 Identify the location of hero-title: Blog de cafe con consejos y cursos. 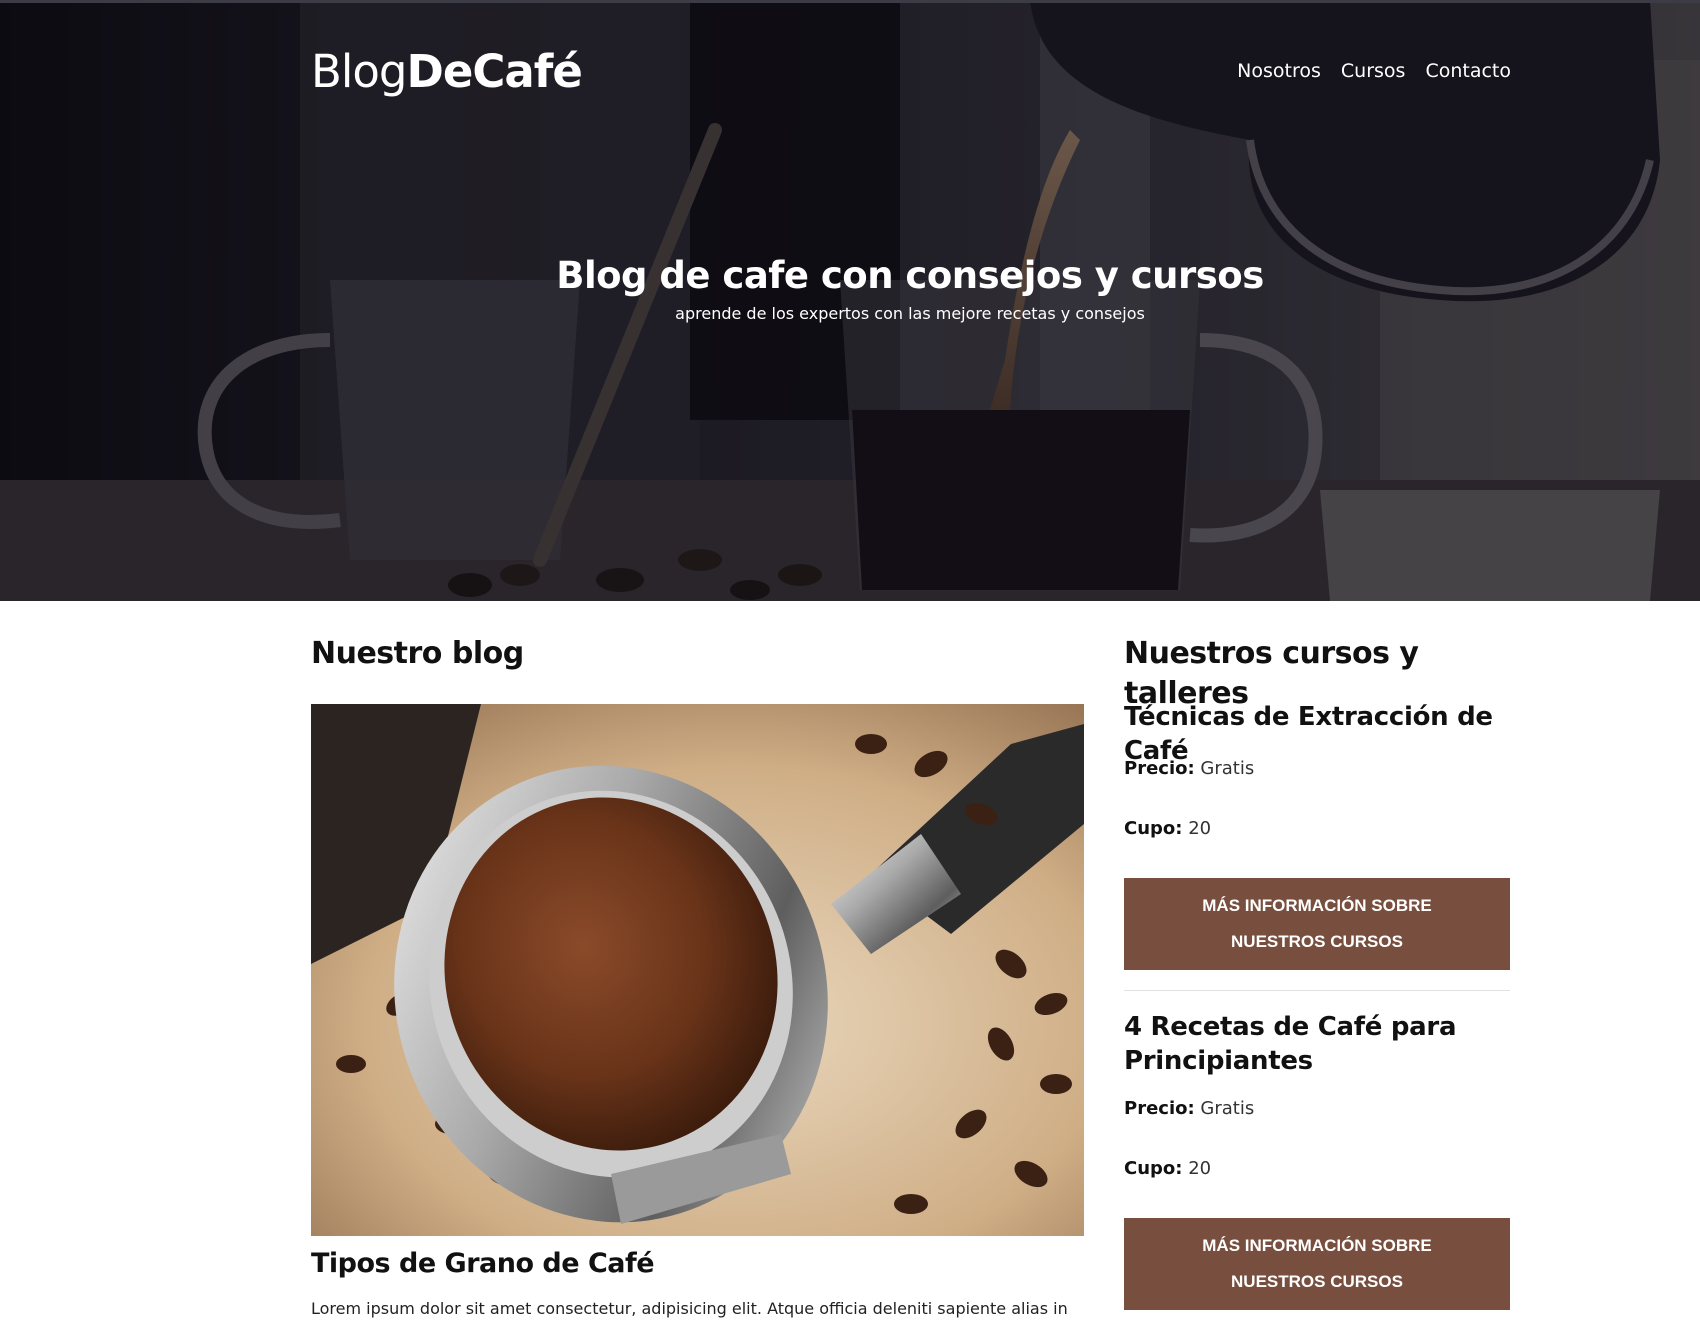
(910, 275).